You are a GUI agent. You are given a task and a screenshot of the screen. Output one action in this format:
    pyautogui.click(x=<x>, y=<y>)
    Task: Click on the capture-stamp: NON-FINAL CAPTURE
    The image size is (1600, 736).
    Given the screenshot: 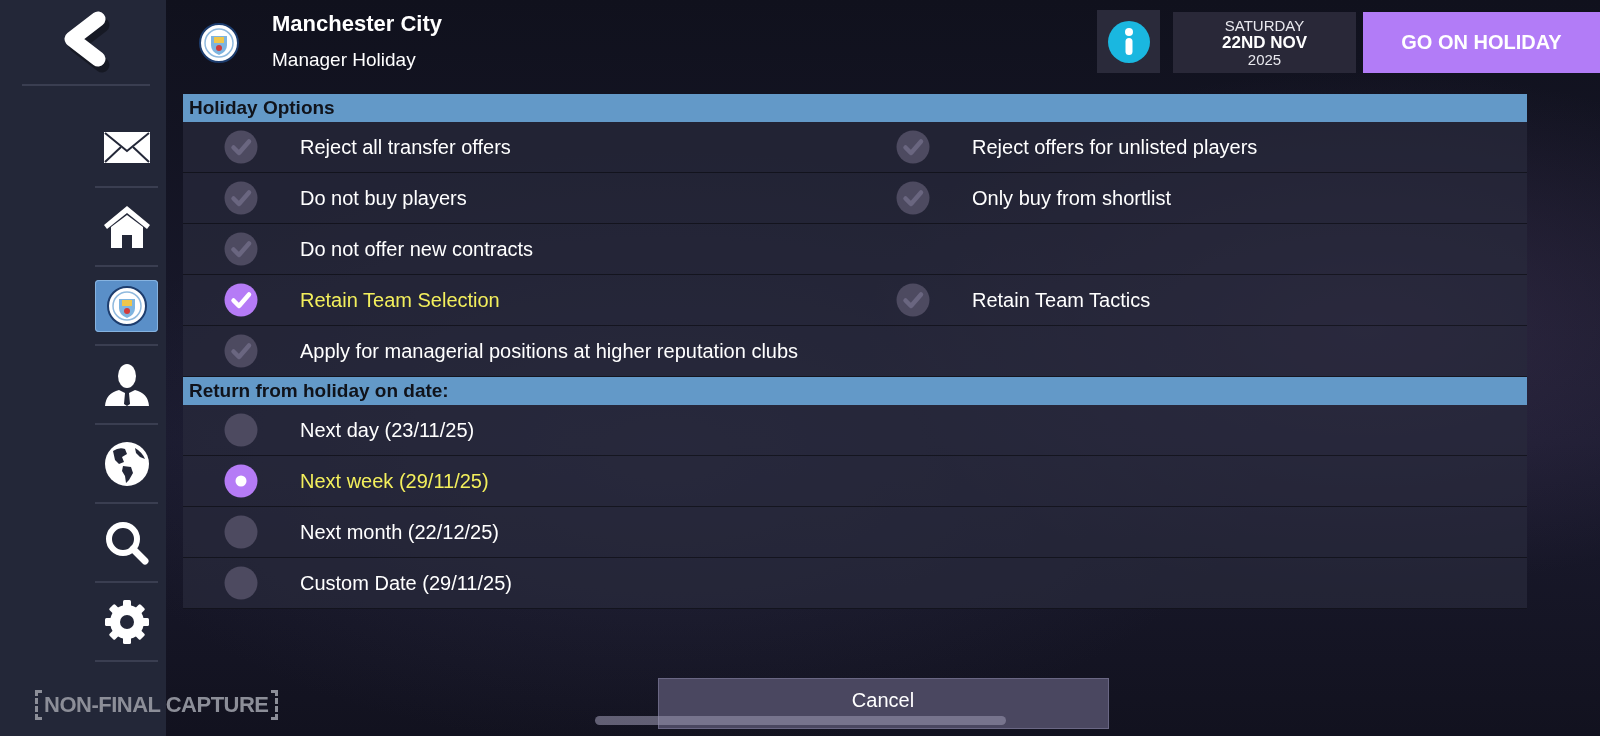 What is the action you would take?
    pyautogui.click(x=156, y=705)
    